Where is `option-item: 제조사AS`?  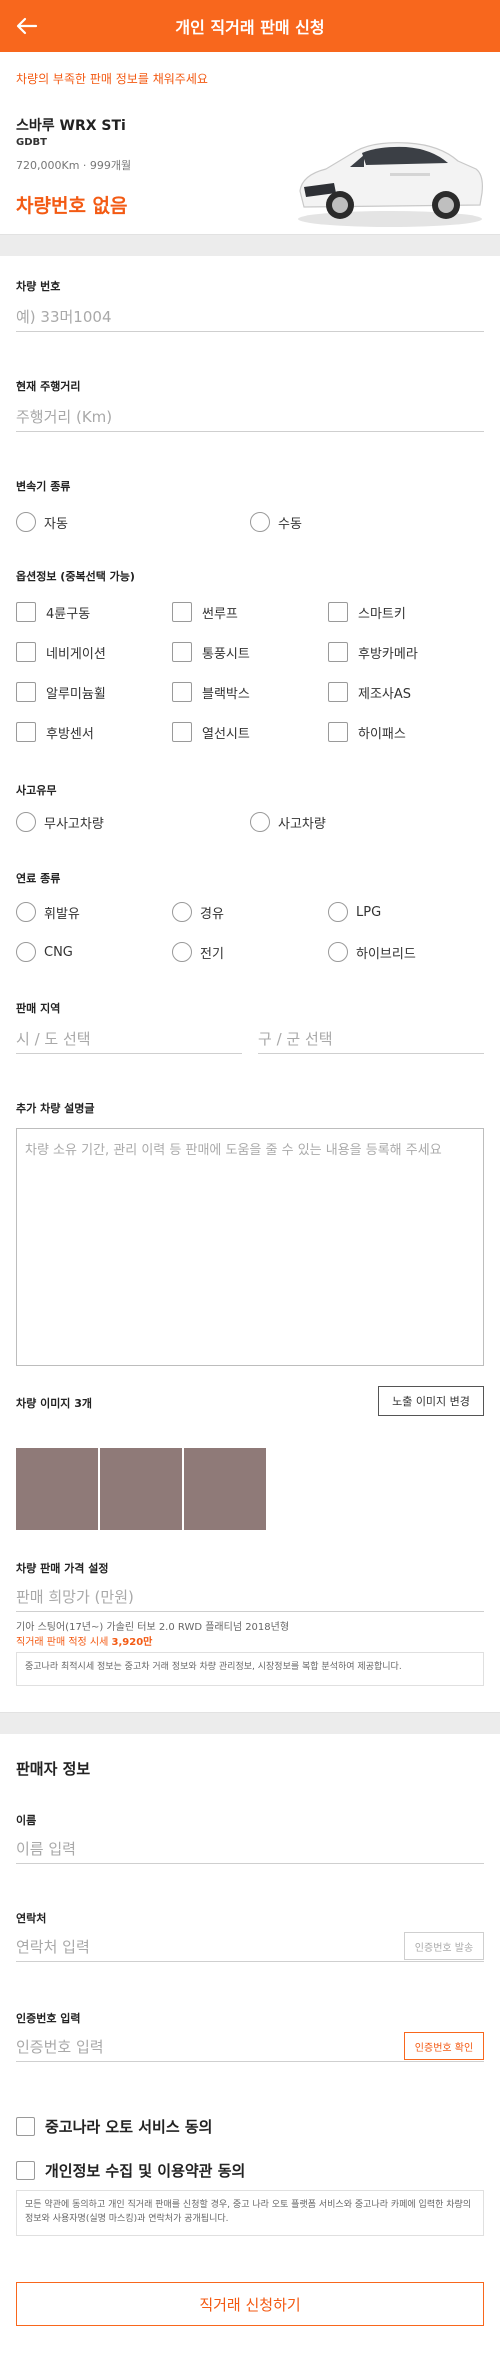
option-item: 제조사AS is located at coordinates (369, 692).